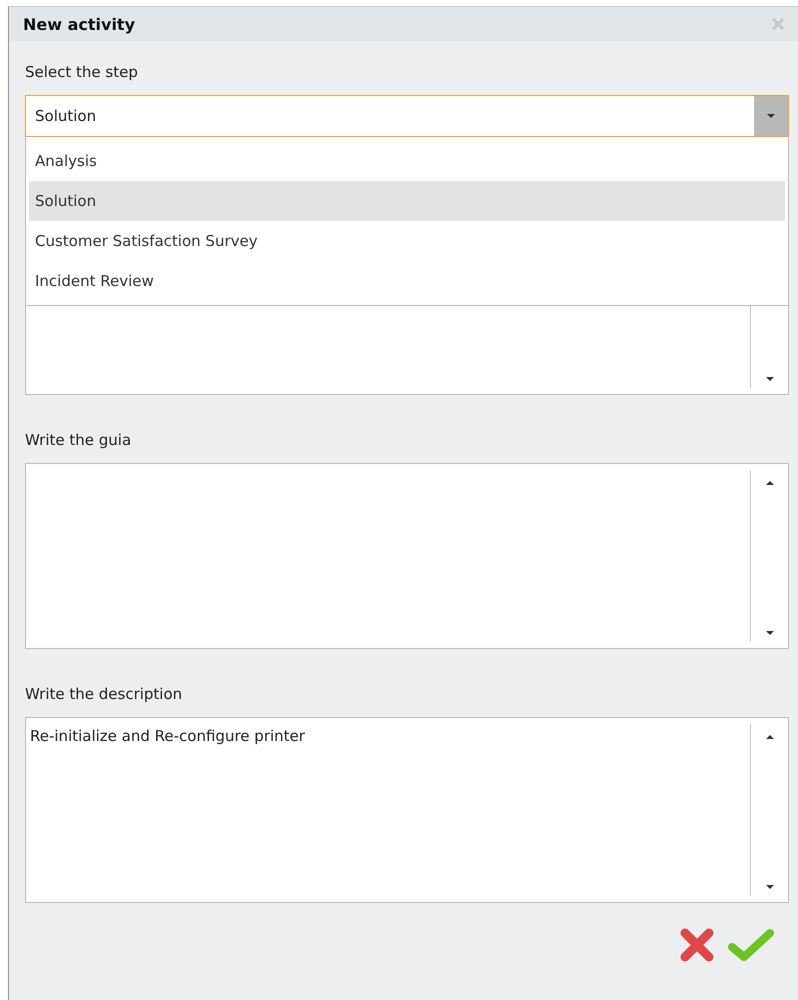 The height and width of the screenshot is (1000, 798). I want to click on field-label: Write the description, so click(104, 694).